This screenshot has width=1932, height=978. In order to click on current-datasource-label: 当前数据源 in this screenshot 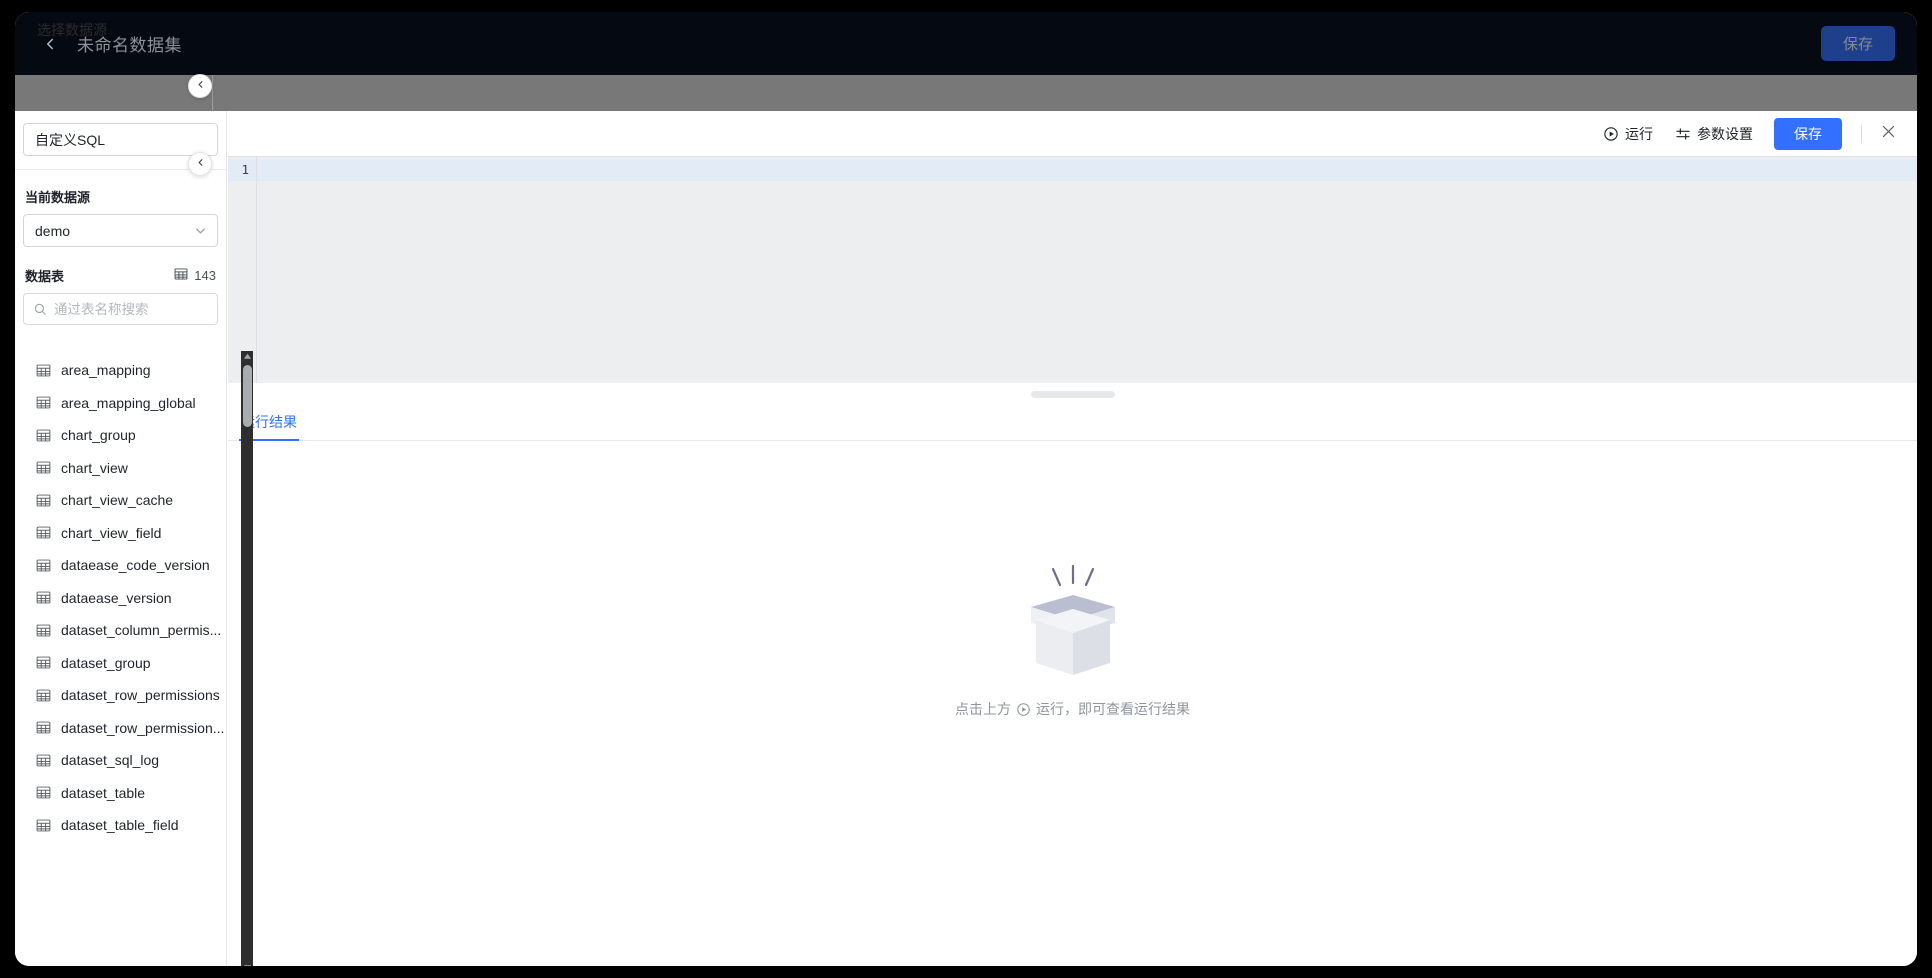, I will do `click(58, 197)`.